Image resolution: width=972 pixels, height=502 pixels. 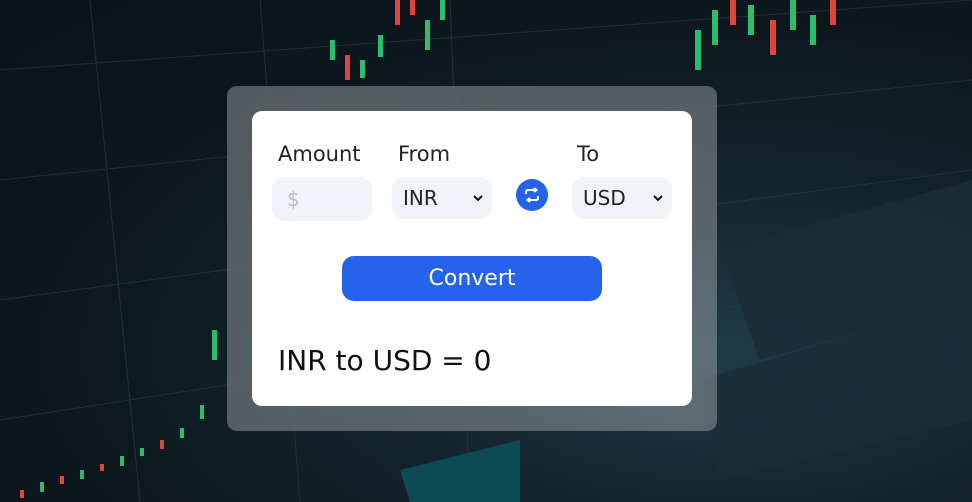 I want to click on to-currency-value: USD, so click(x=604, y=198).